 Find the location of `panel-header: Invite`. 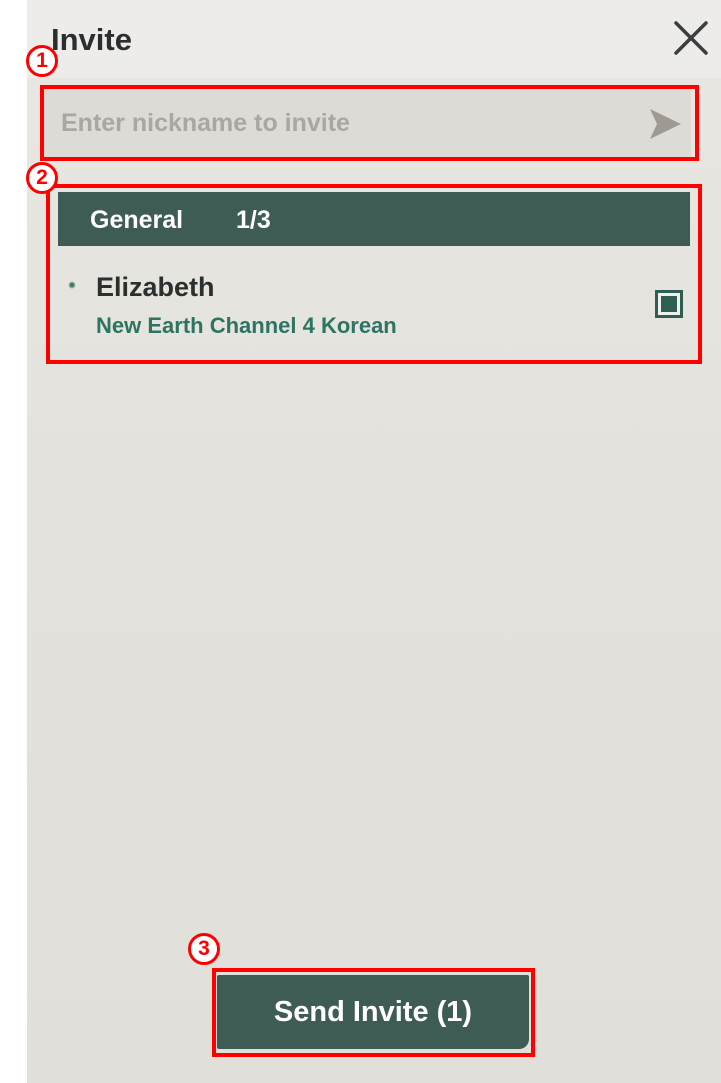

panel-header: Invite is located at coordinates (374, 39).